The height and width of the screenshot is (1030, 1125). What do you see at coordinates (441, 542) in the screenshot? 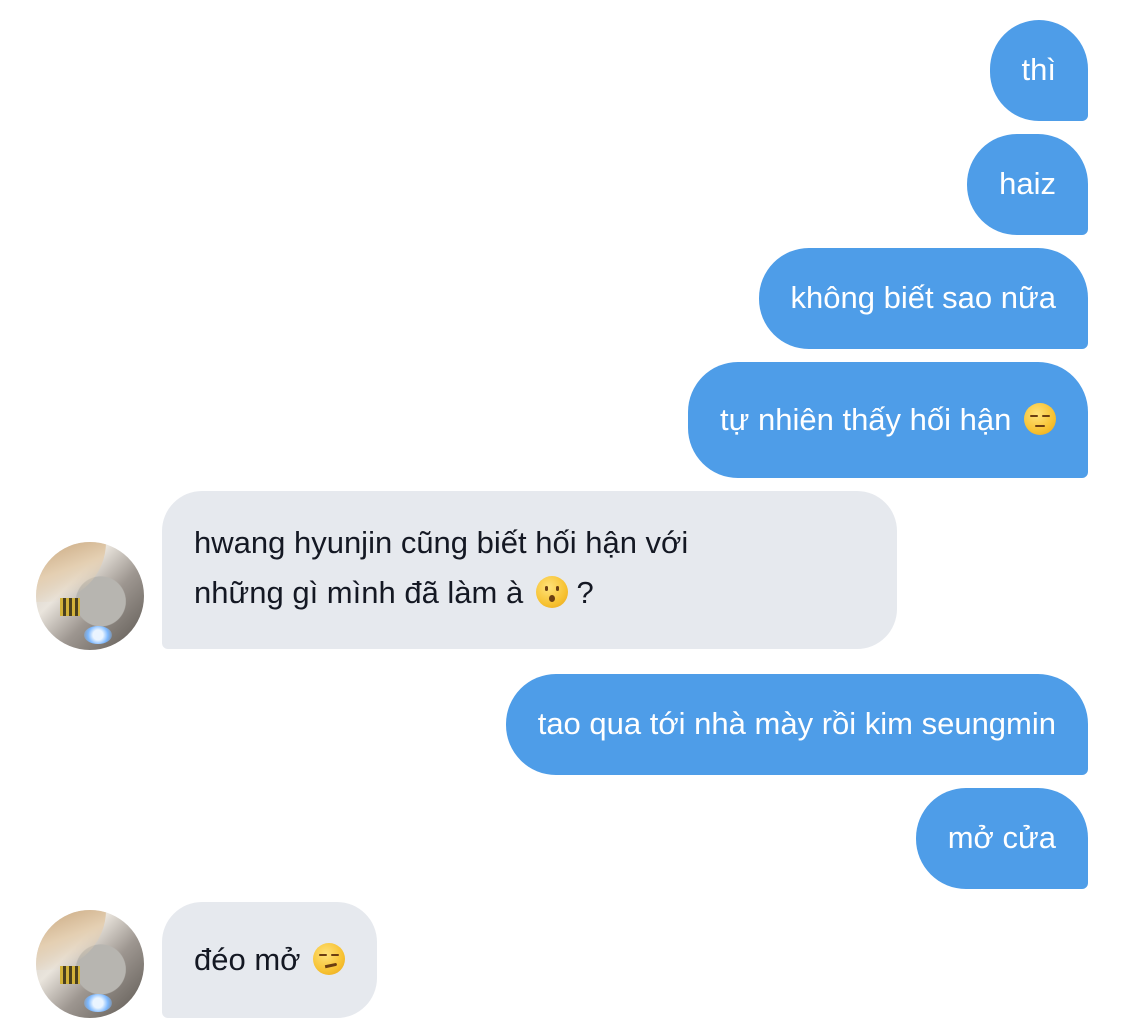
I see `message-text-line: hwang hyunjin cũng biết hối hận với` at bounding box center [441, 542].